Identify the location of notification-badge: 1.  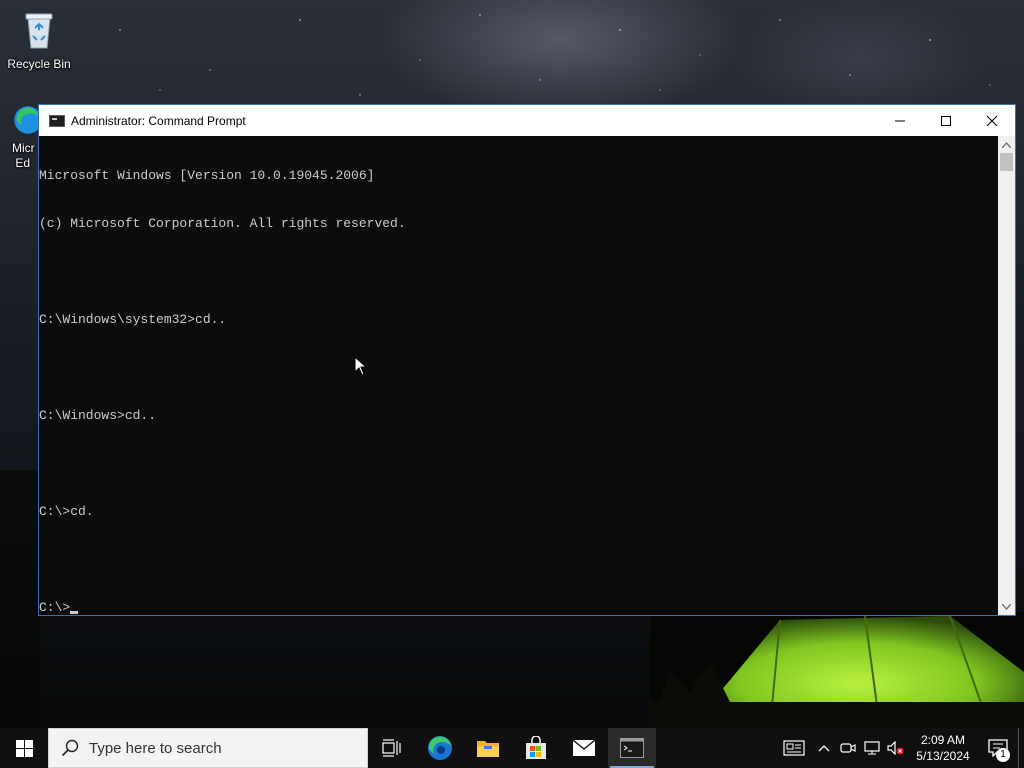
(1003, 755).